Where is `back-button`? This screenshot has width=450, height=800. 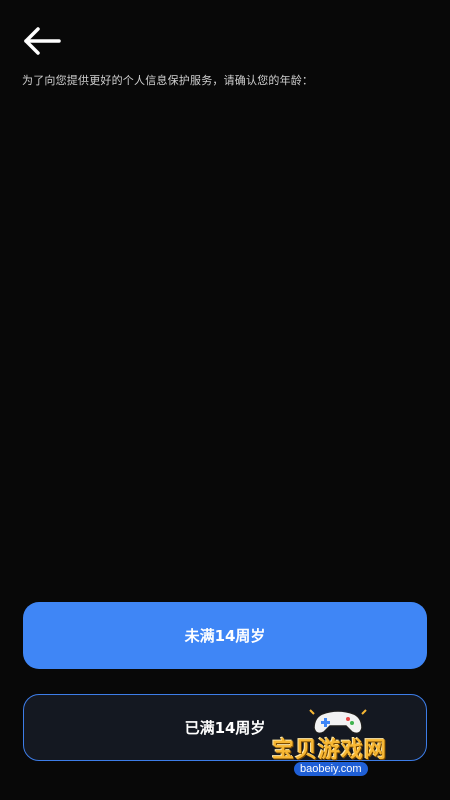
back-button is located at coordinates (42, 41).